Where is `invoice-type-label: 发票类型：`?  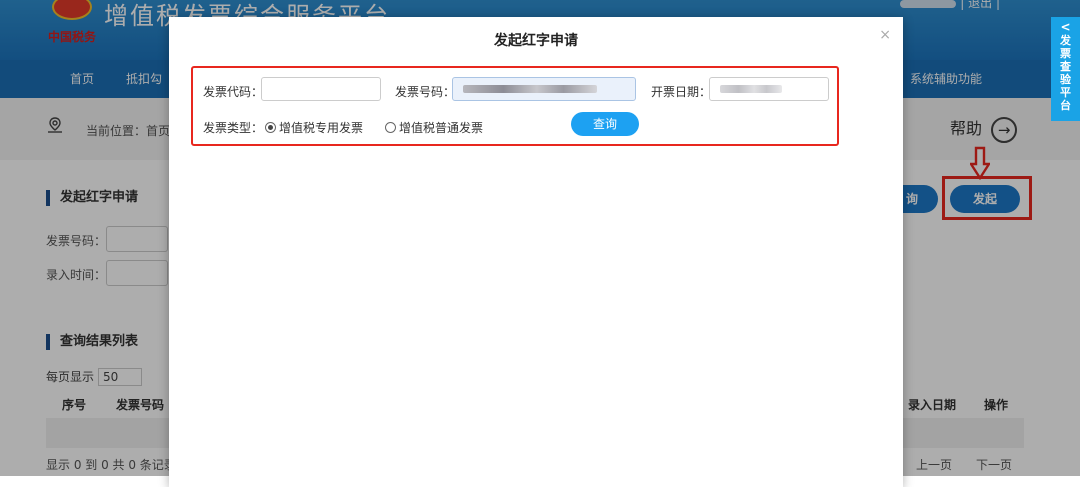
invoice-type-label: 发票类型： is located at coordinates (233, 128).